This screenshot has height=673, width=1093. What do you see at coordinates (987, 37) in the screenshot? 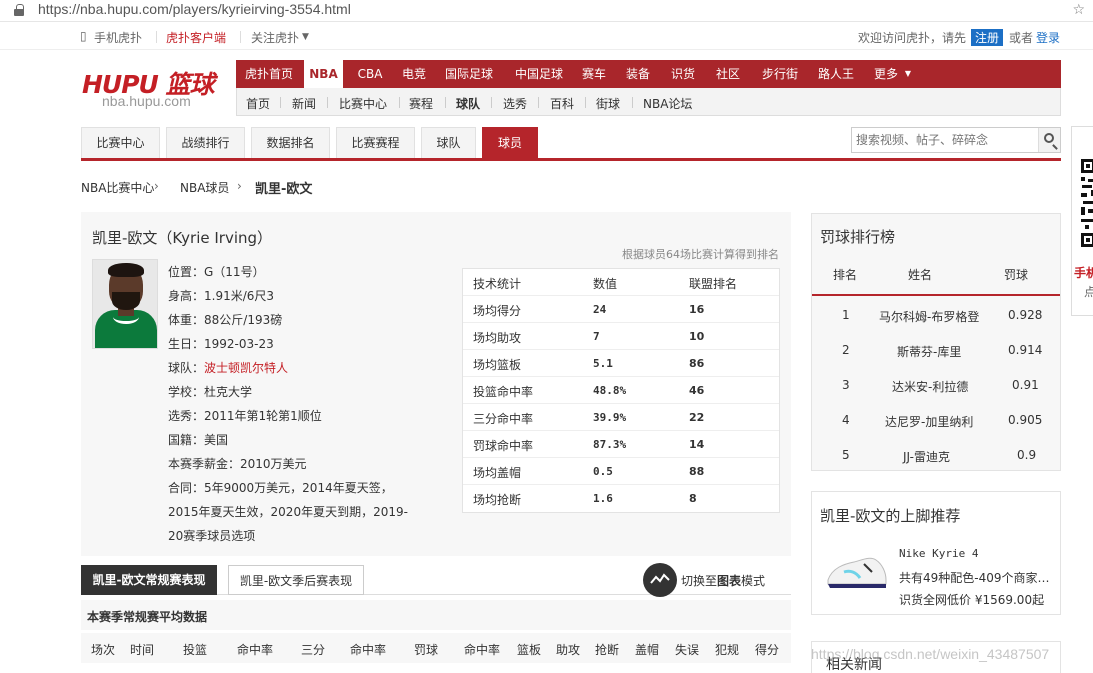
I see `register-button: 注册` at bounding box center [987, 37].